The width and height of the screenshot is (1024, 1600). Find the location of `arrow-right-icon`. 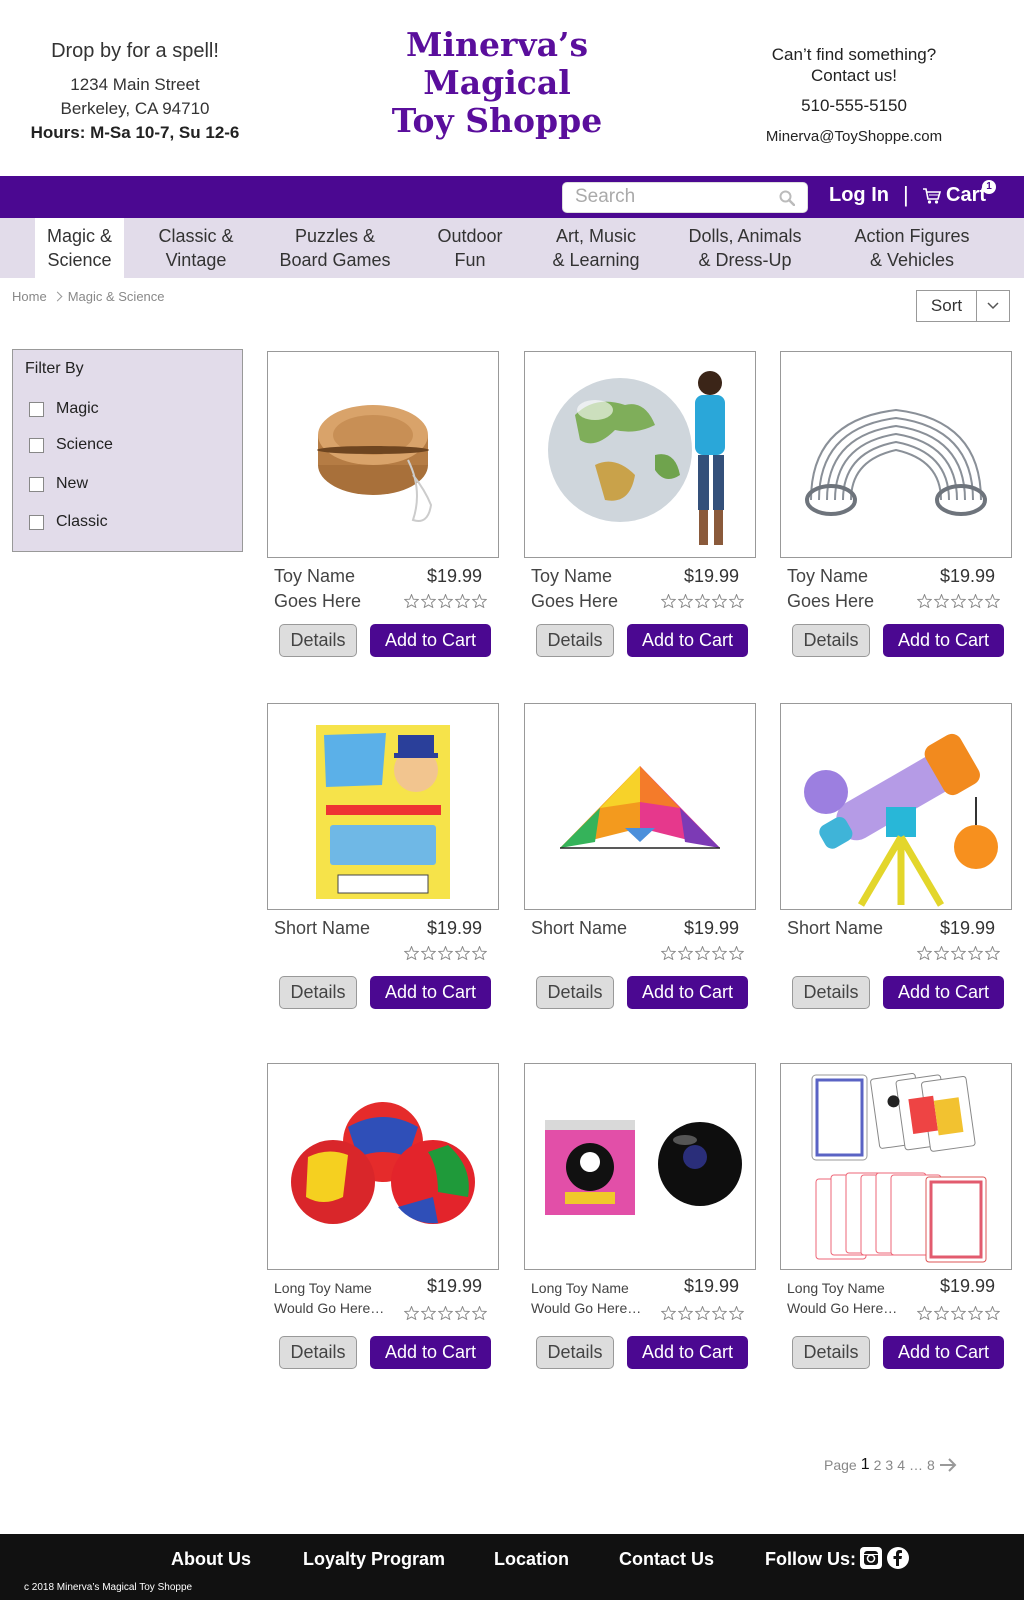

arrow-right-icon is located at coordinates (948, 1465).